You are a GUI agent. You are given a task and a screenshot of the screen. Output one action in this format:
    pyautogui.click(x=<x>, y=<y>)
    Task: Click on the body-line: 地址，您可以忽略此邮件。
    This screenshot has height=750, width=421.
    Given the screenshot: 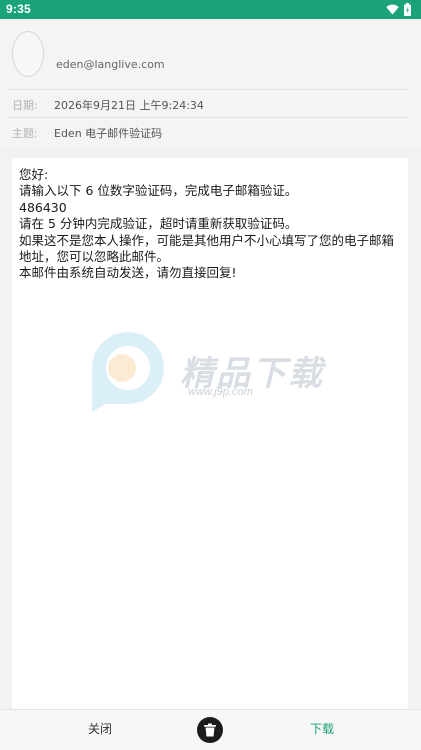 What is the action you would take?
    pyautogui.click(x=94, y=257)
    